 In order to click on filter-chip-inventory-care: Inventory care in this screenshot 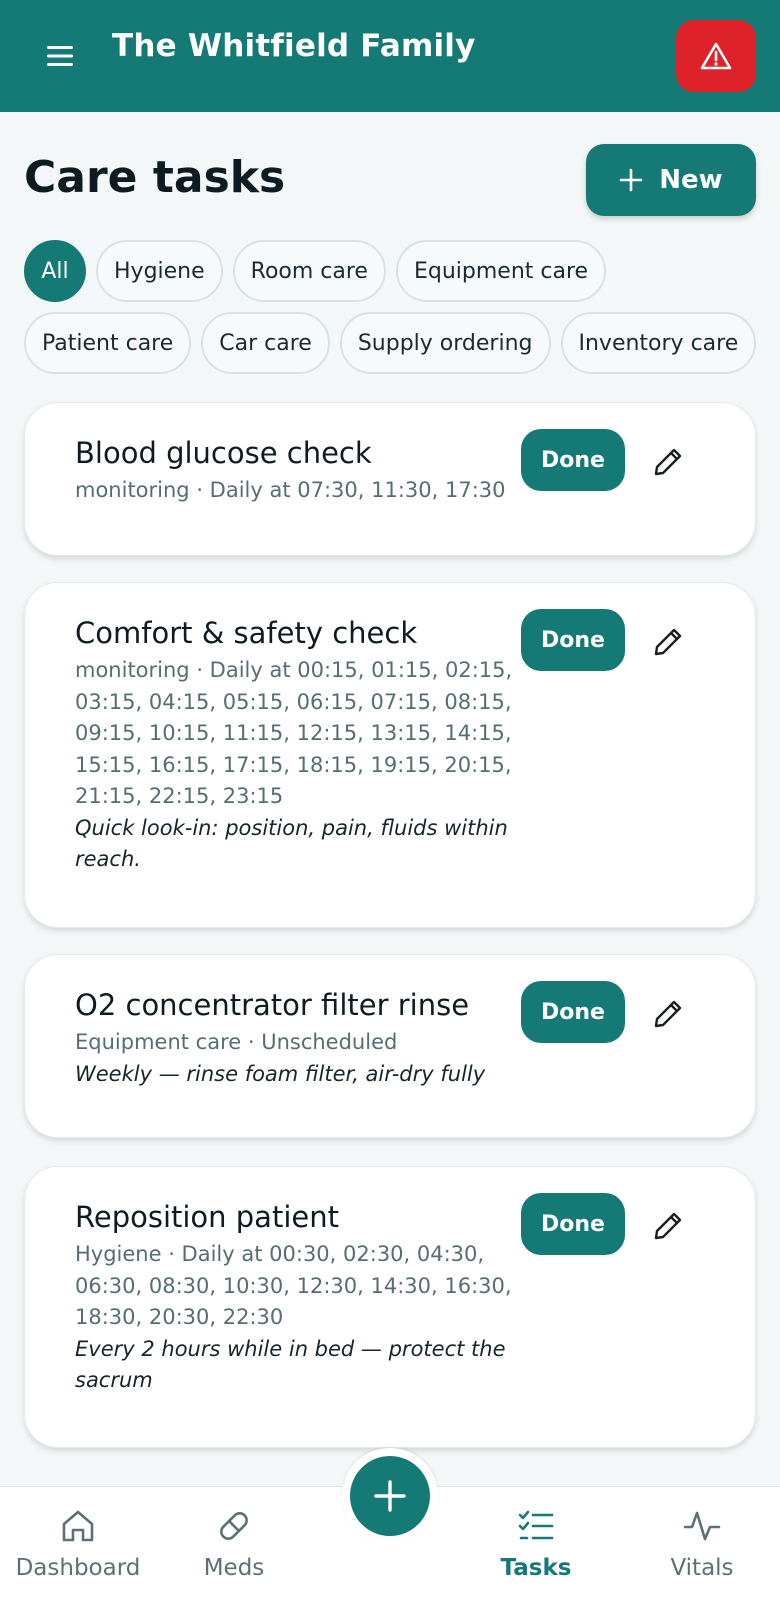, I will do `click(658, 343)`.